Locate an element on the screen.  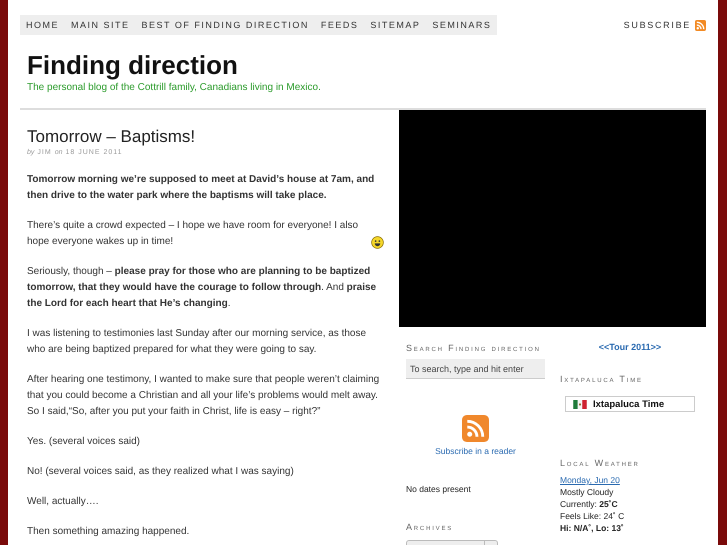
post-paragraph: Then something amazing happened. is located at coordinates (108, 531).